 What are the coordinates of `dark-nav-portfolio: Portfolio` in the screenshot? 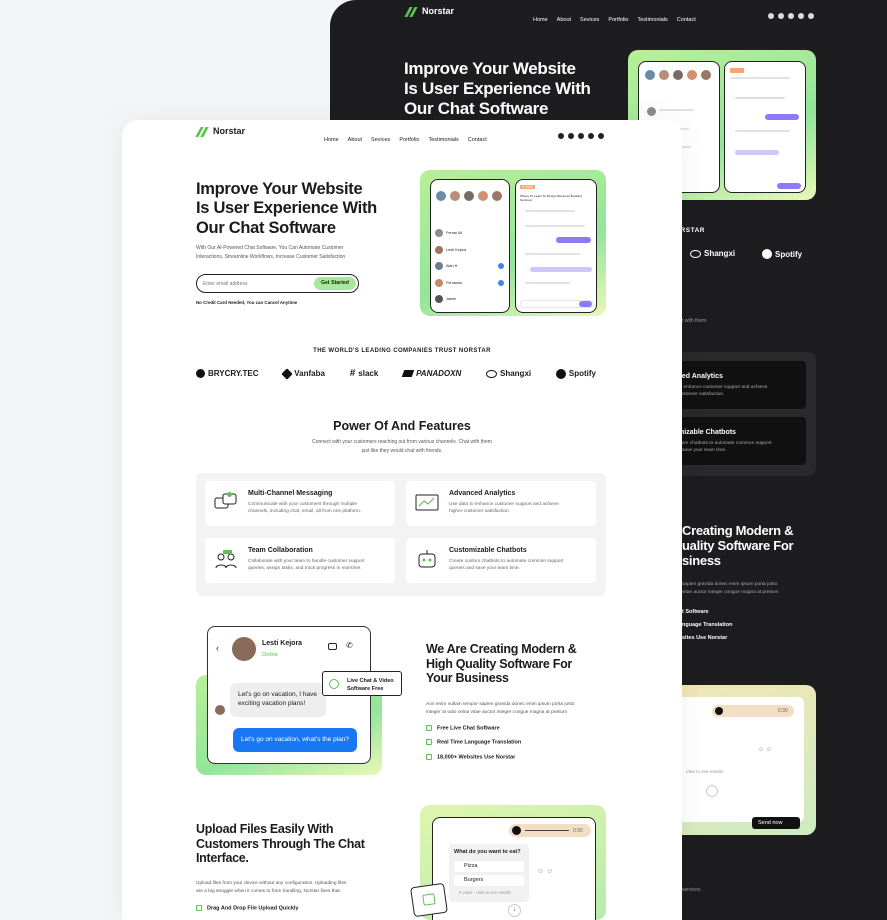 It's located at (618, 20).